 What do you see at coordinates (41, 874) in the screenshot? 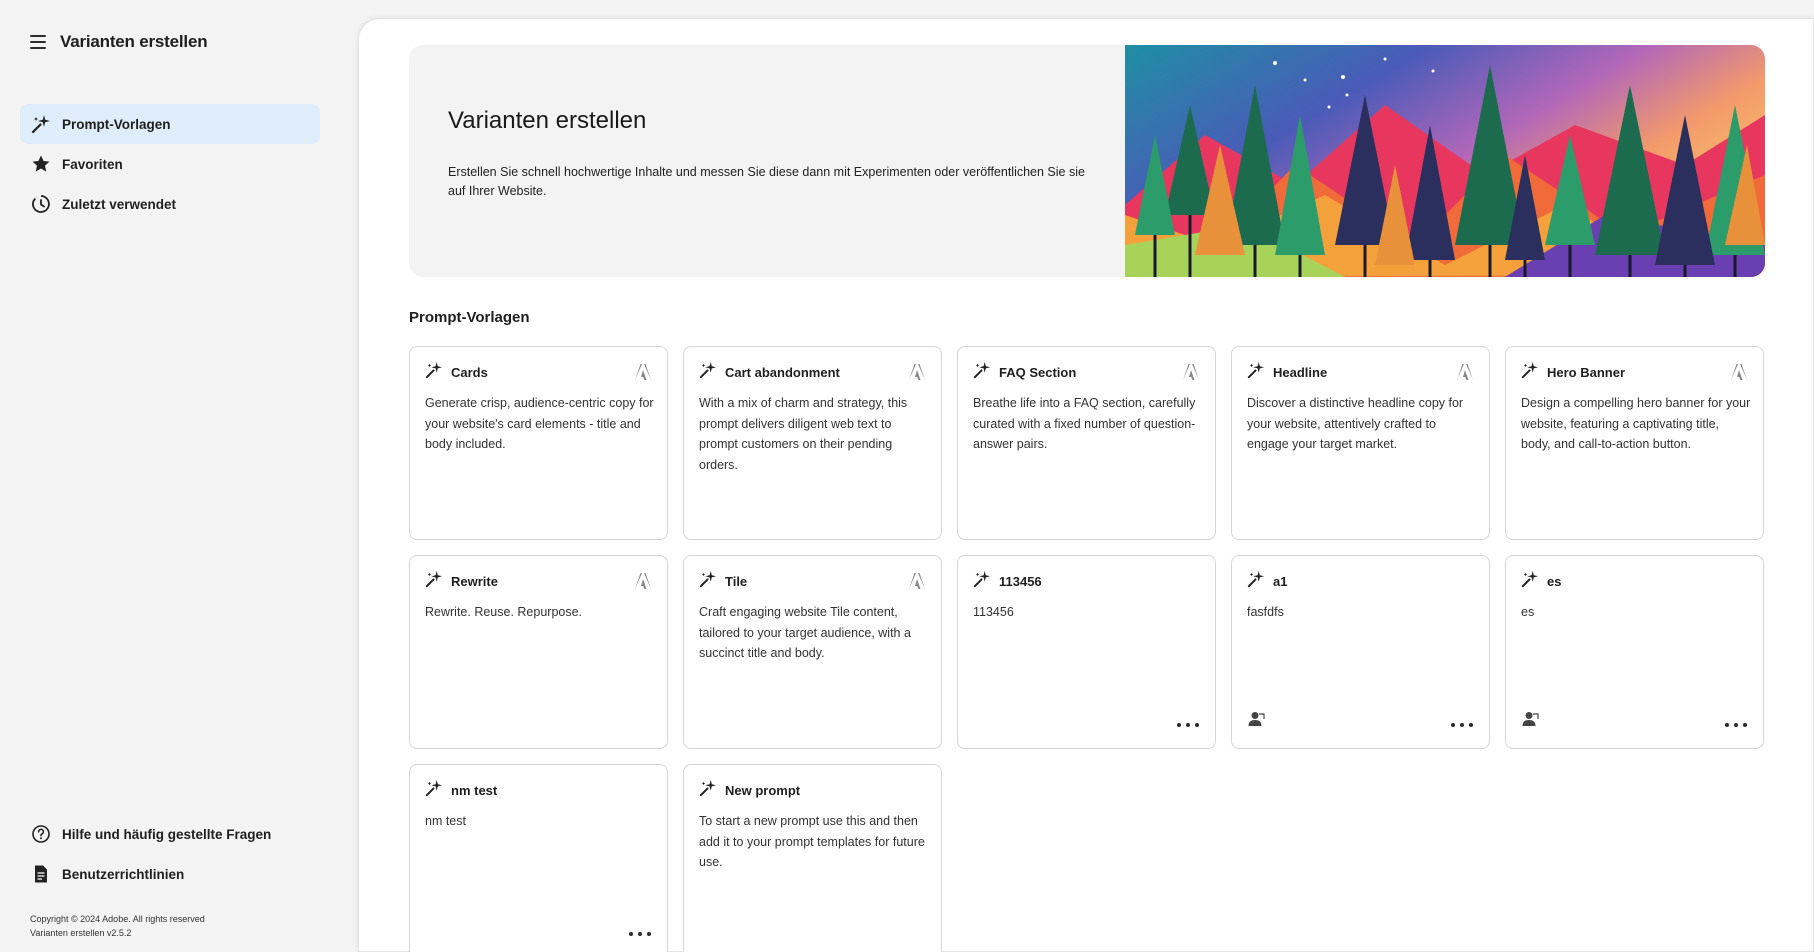
I see `document-icon` at bounding box center [41, 874].